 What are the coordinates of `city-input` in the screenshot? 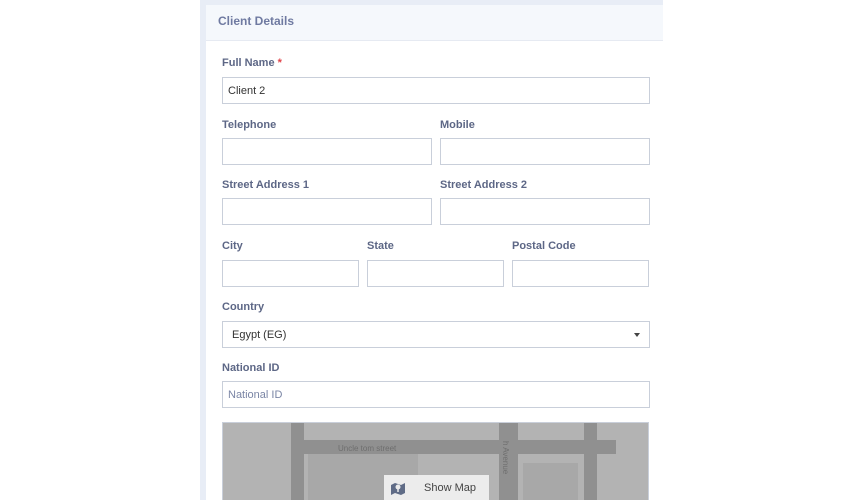 It's located at (290, 273).